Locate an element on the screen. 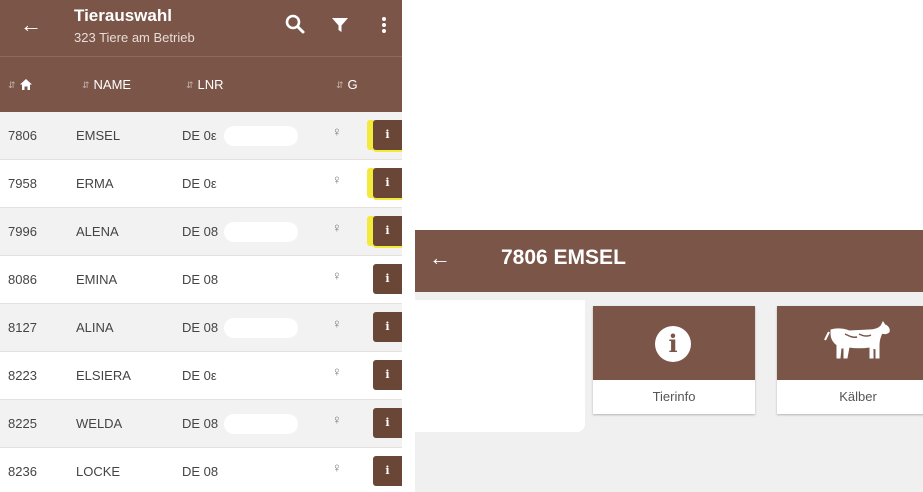  column-label: LNR is located at coordinates (210, 84).